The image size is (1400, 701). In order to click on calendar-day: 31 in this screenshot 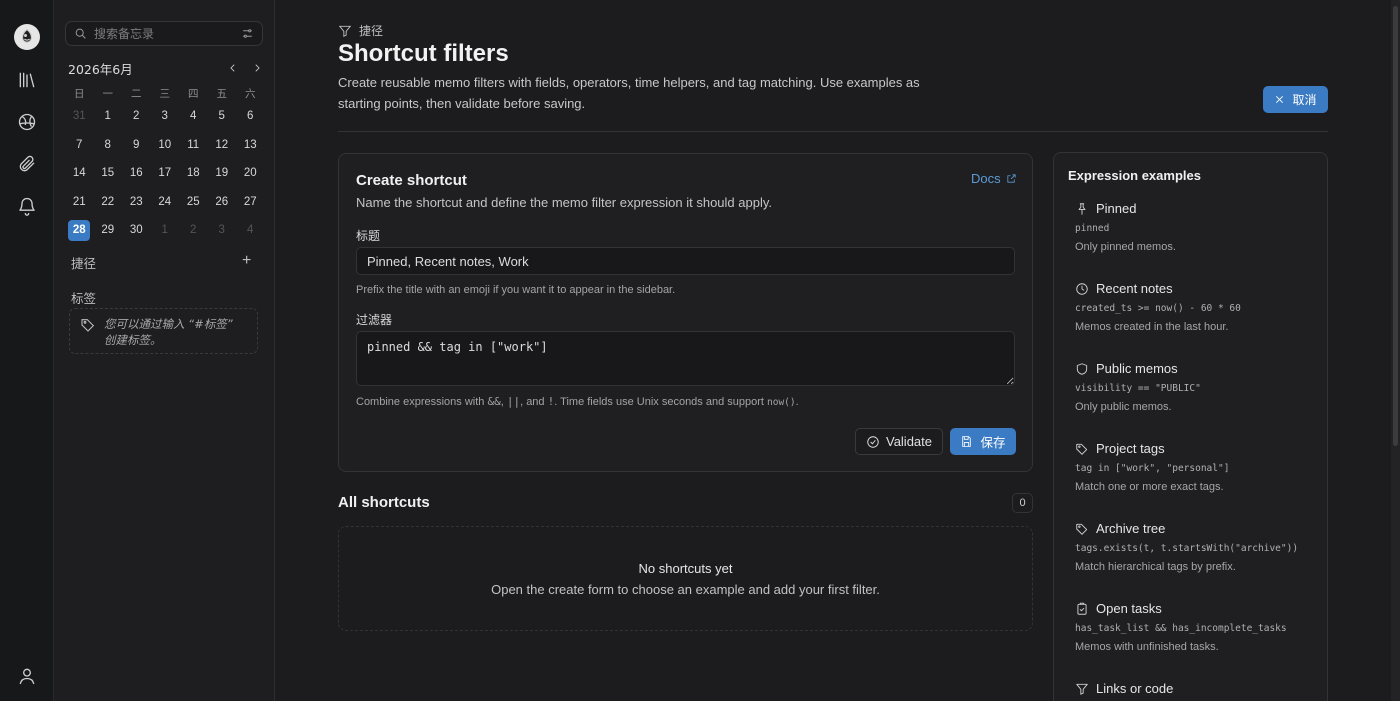, I will do `click(79, 116)`.